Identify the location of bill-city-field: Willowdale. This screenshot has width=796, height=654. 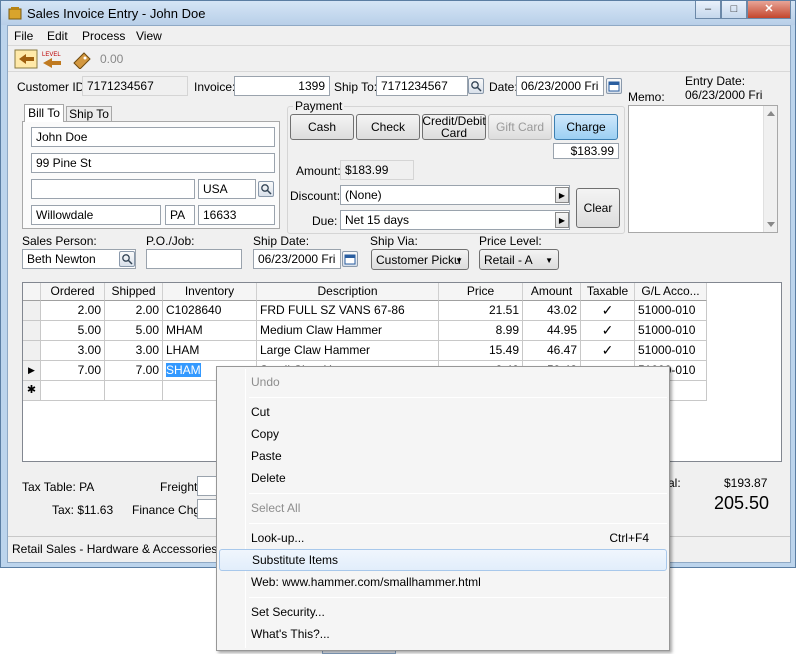
(96, 215).